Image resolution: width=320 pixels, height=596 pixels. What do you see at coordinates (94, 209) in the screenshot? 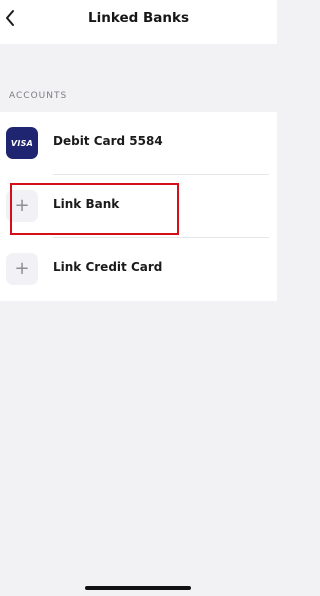
I see `highlight-box` at bounding box center [94, 209].